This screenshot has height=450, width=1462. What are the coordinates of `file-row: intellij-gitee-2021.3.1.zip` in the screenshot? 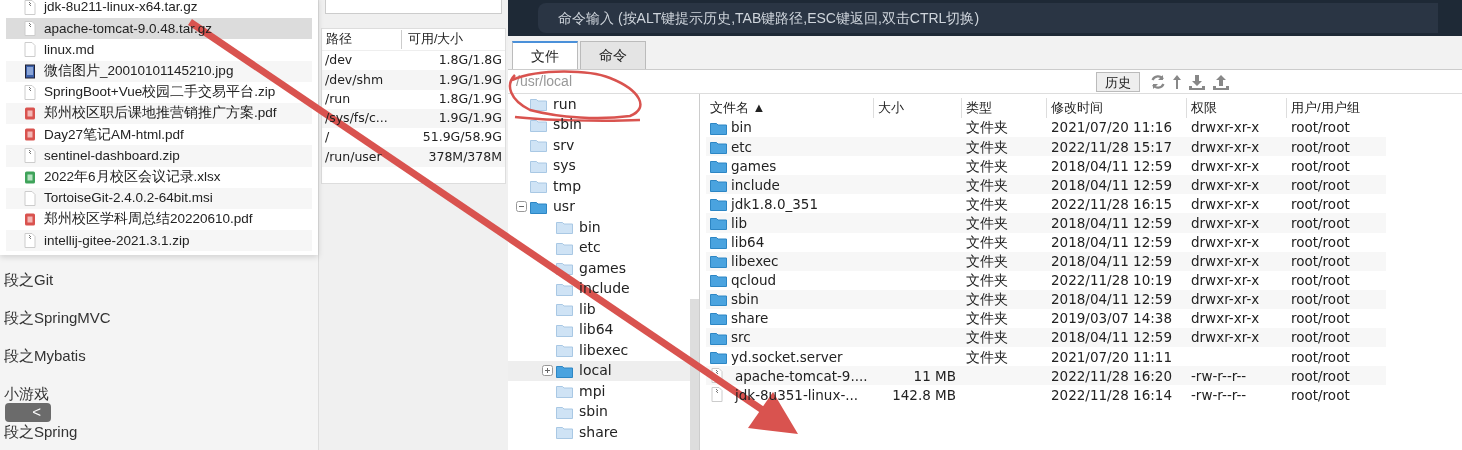 It's located at (159, 241).